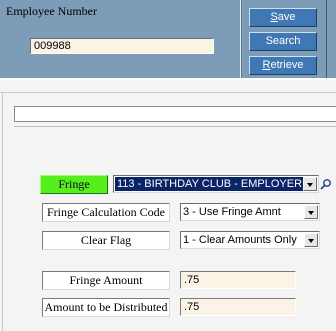 This screenshot has height=331, width=336. Describe the element at coordinates (106, 240) in the screenshot. I see `clear-flag-label: Clear Flag` at that location.